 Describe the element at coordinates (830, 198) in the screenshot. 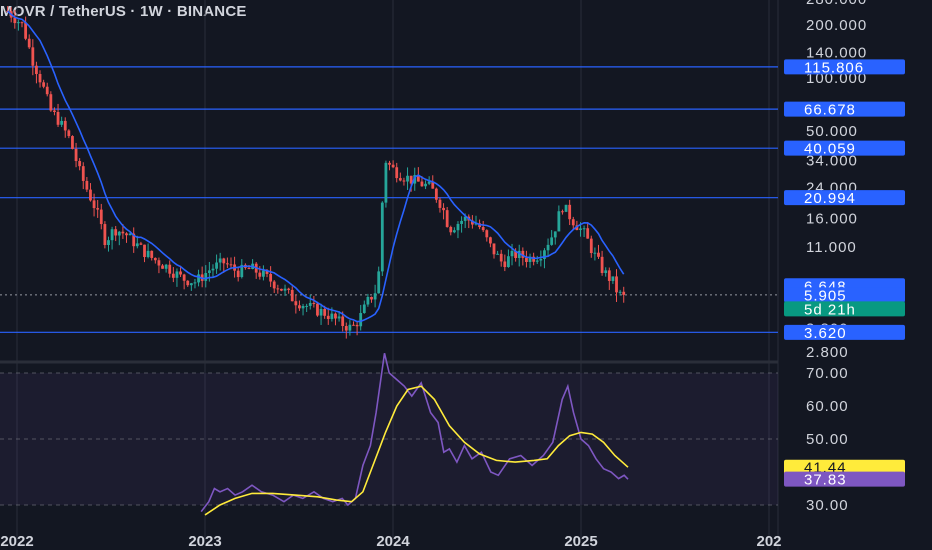

I see `level-badge: 20.994` at that location.